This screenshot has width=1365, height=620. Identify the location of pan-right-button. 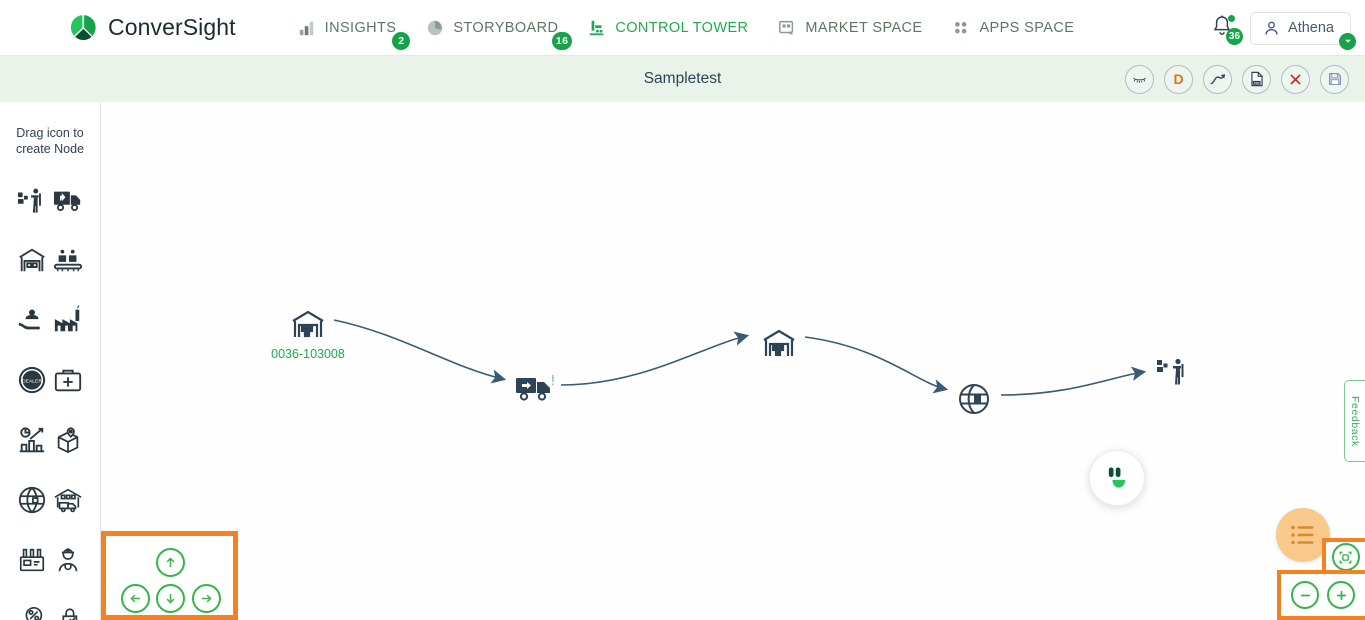
(206, 598).